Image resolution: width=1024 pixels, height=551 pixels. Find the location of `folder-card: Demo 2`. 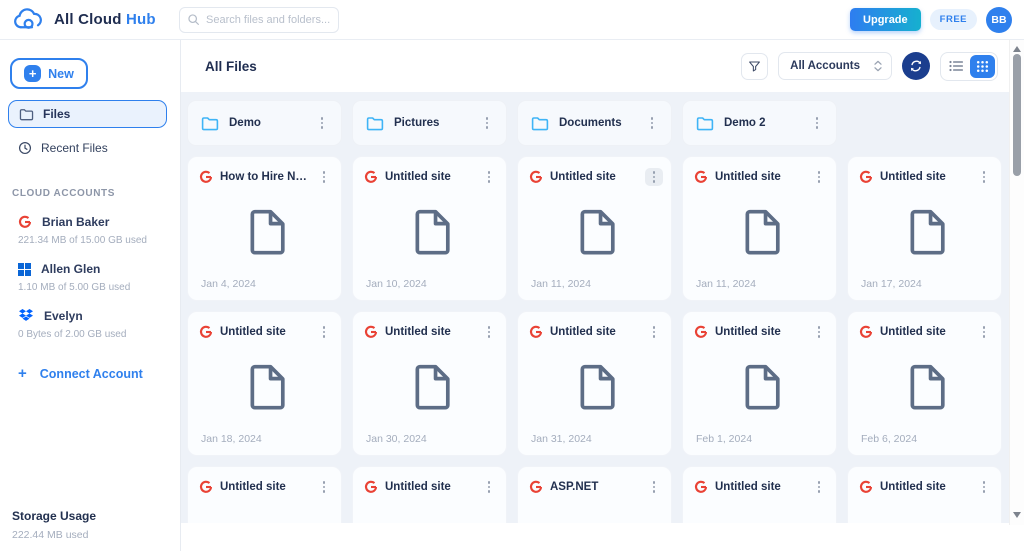

folder-card: Demo 2 is located at coordinates (759, 123).